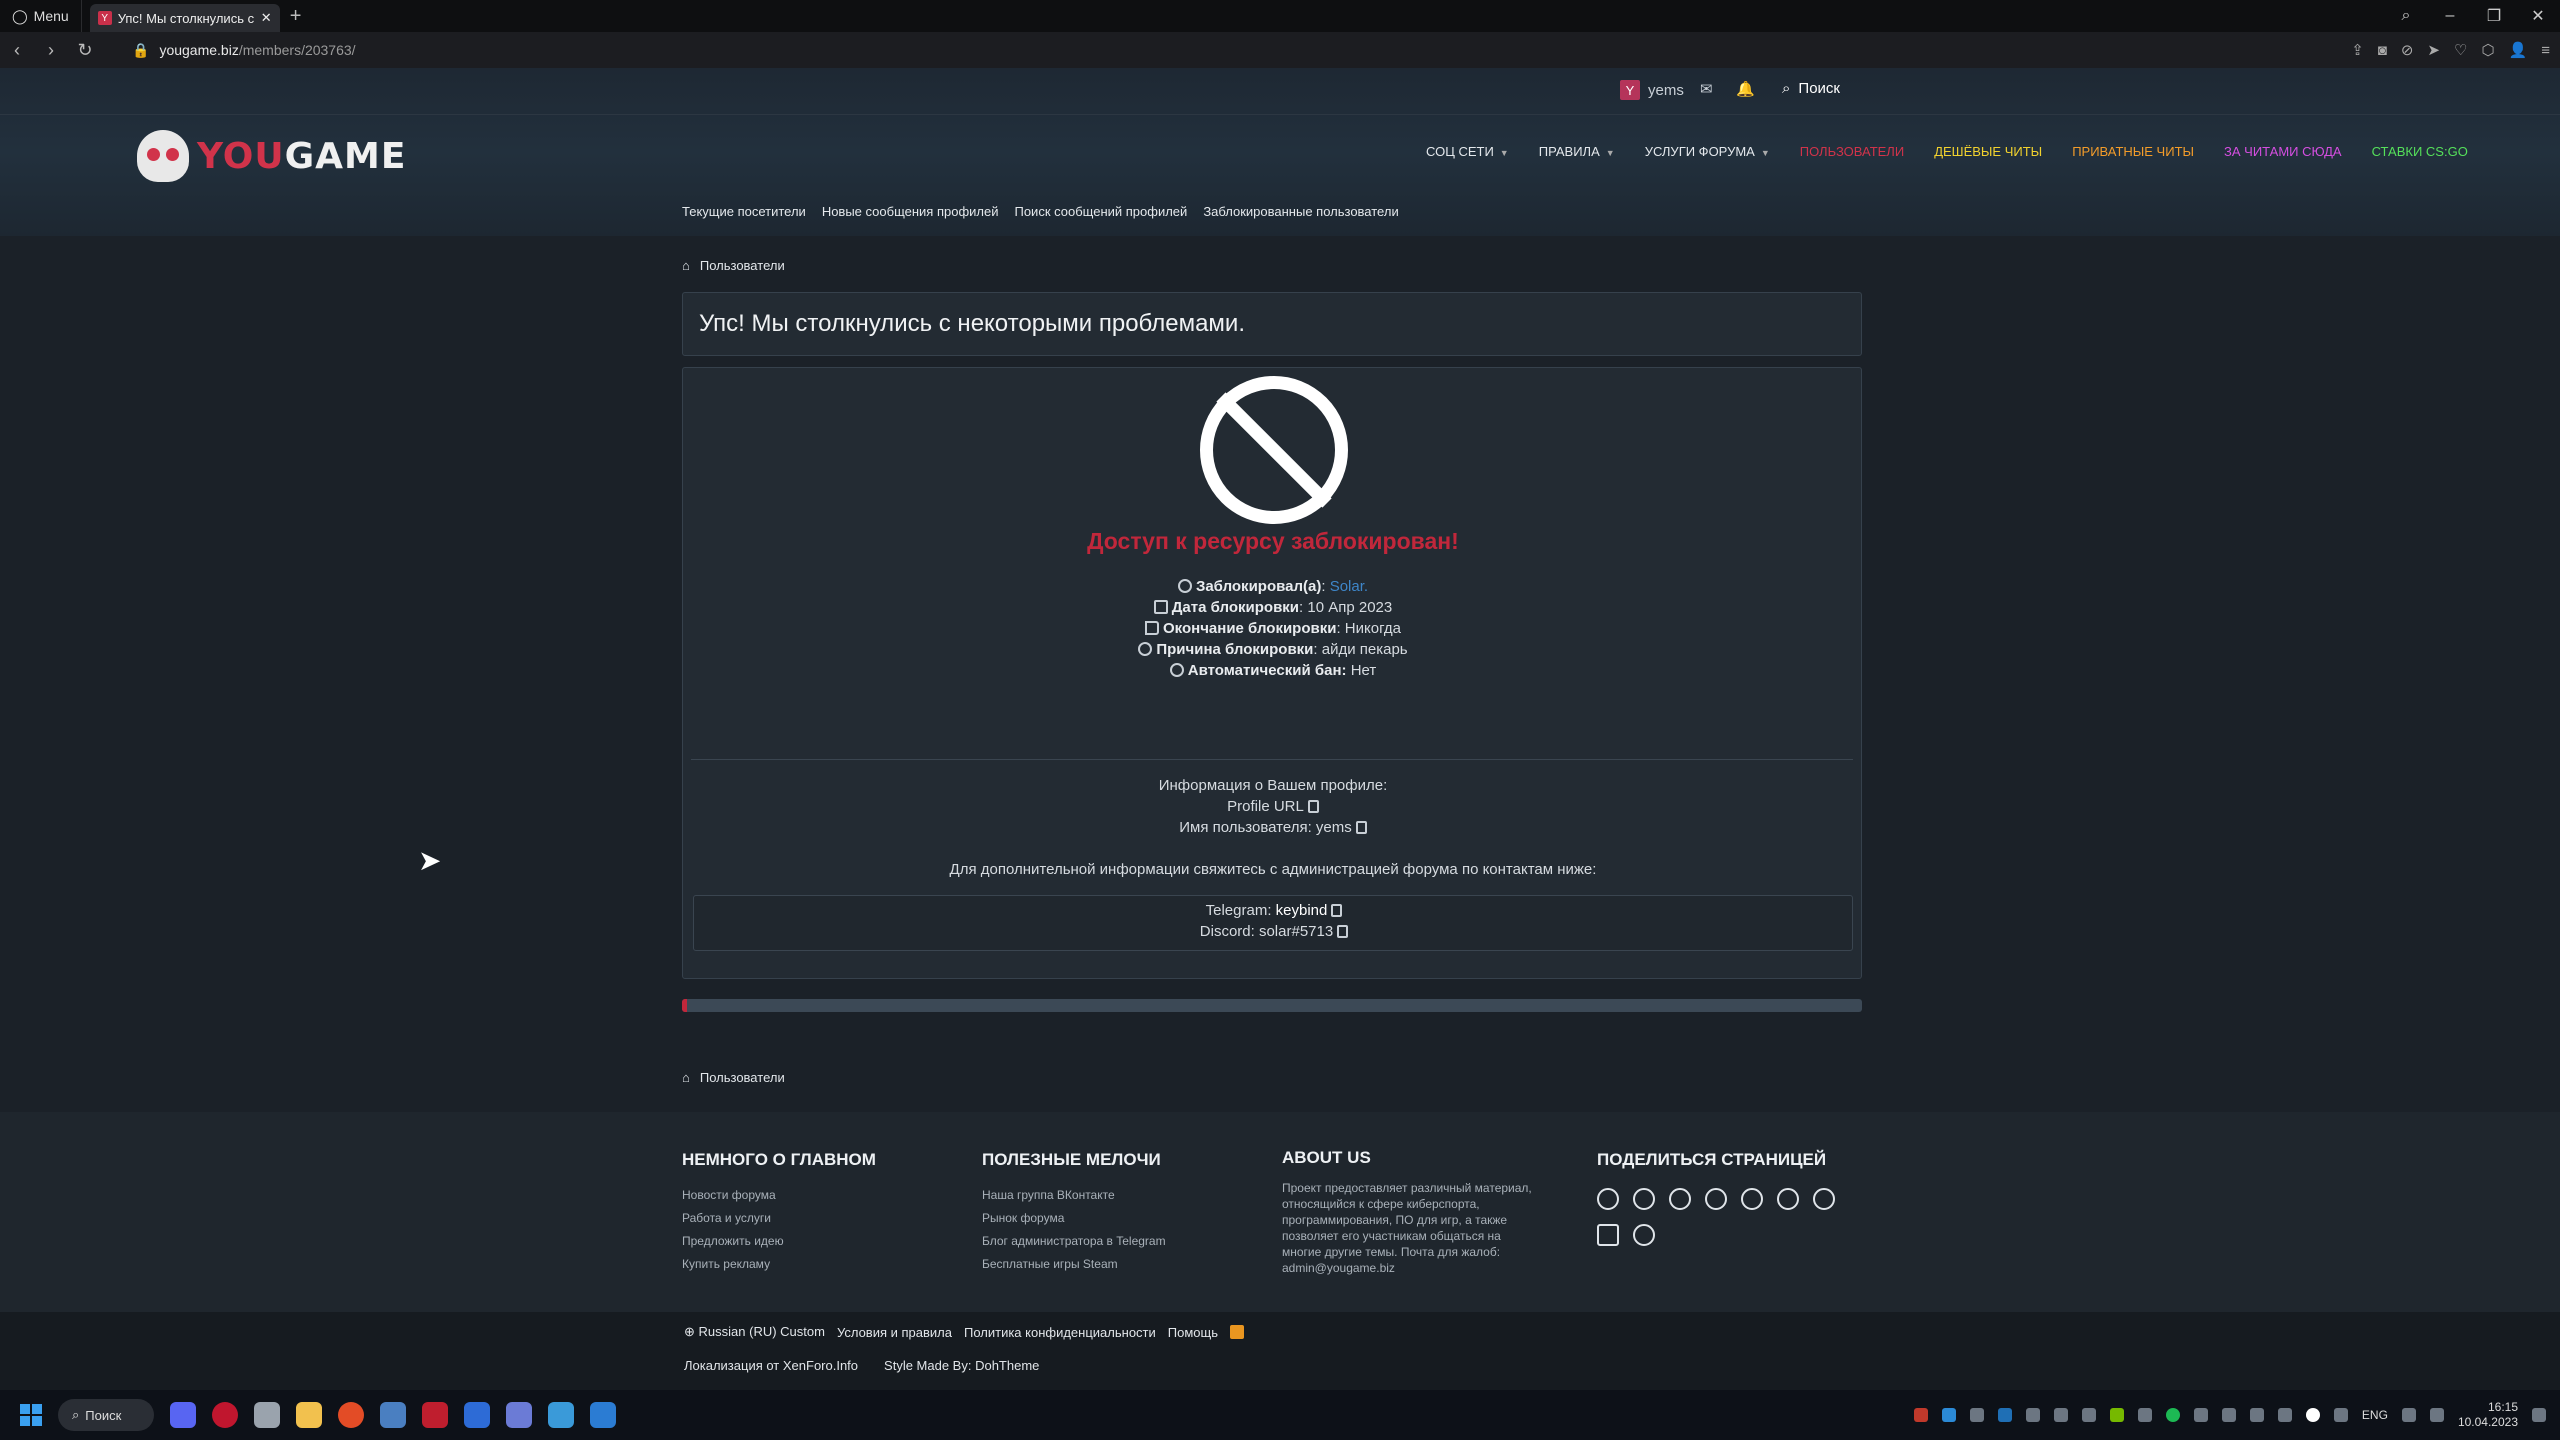 This screenshot has height=1440, width=2560. What do you see at coordinates (31, 1415) in the screenshot?
I see `windows-start-icon` at bounding box center [31, 1415].